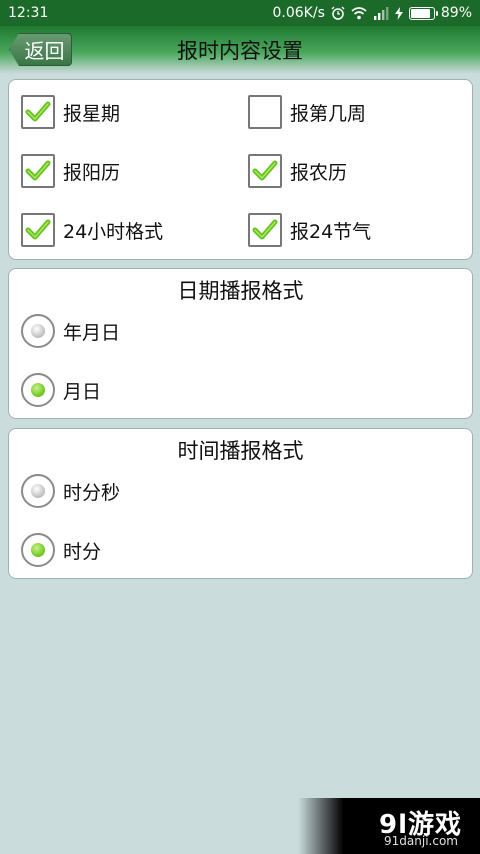 The height and width of the screenshot is (854, 480). Describe the element at coordinates (82, 391) in the screenshot. I see `date-option-label: 月日` at that location.